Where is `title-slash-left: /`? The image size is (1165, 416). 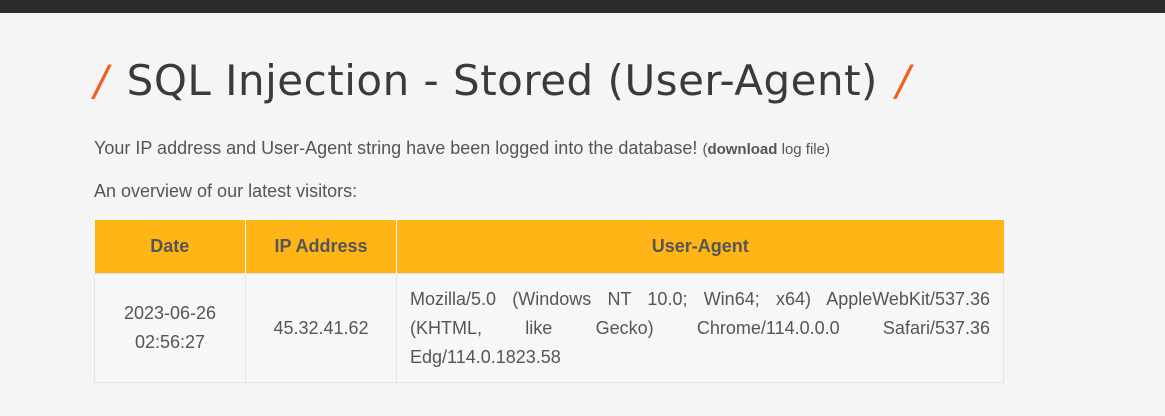
title-slash-left: / is located at coordinates (101, 80).